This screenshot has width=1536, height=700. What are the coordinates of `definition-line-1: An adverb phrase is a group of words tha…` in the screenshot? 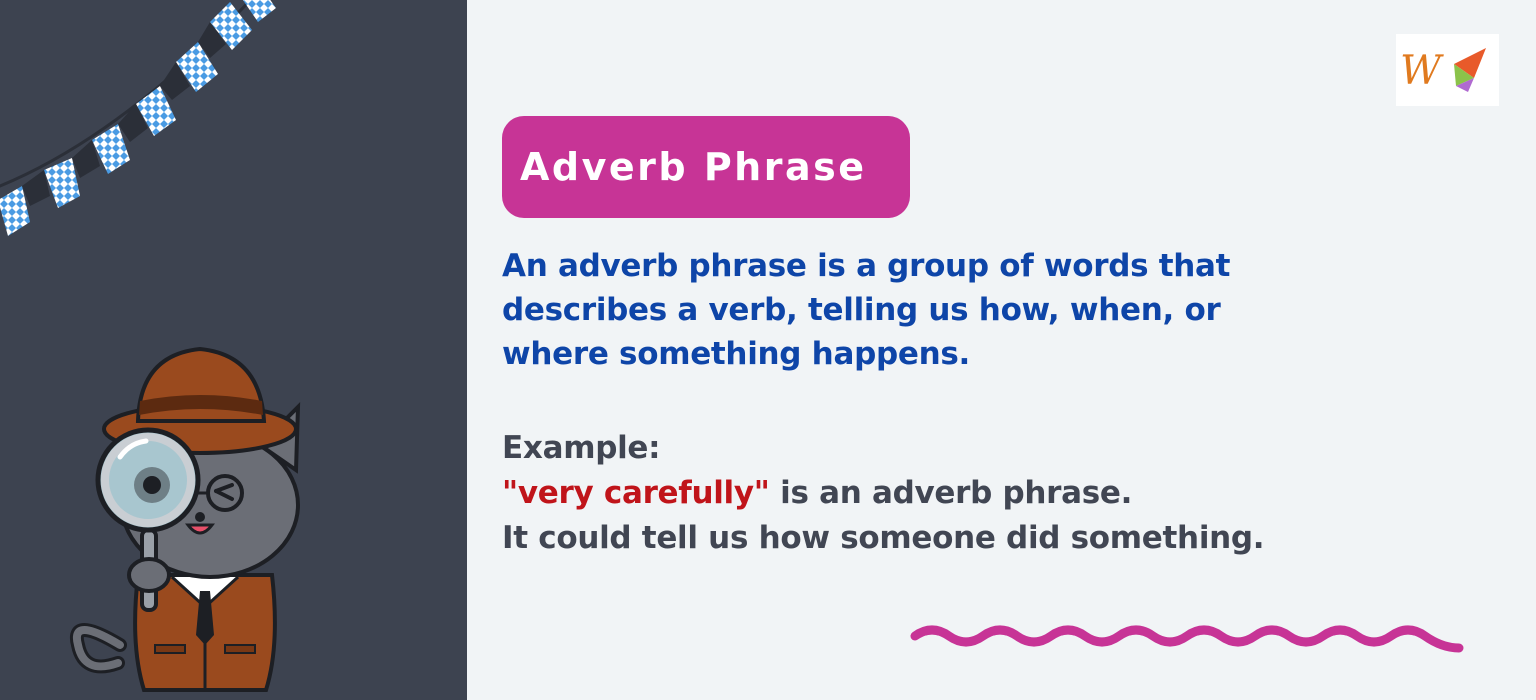 It's located at (866, 266).